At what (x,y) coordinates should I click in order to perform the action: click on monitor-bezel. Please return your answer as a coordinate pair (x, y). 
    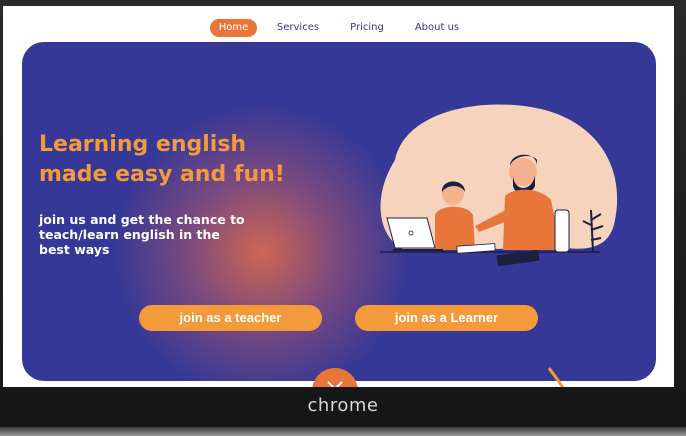
    Looking at the image, I should click on (343, 431).